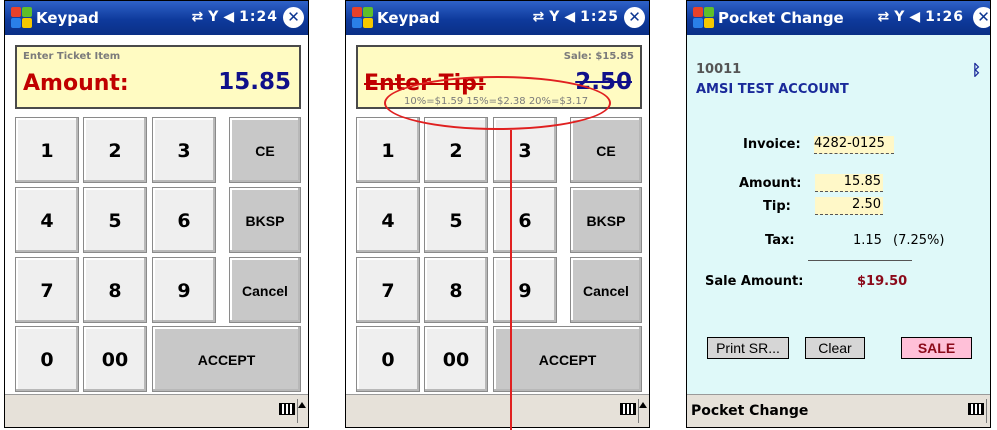 The width and height of the screenshot is (997, 430). I want to click on invoice-label: Invoice:, so click(772, 144).